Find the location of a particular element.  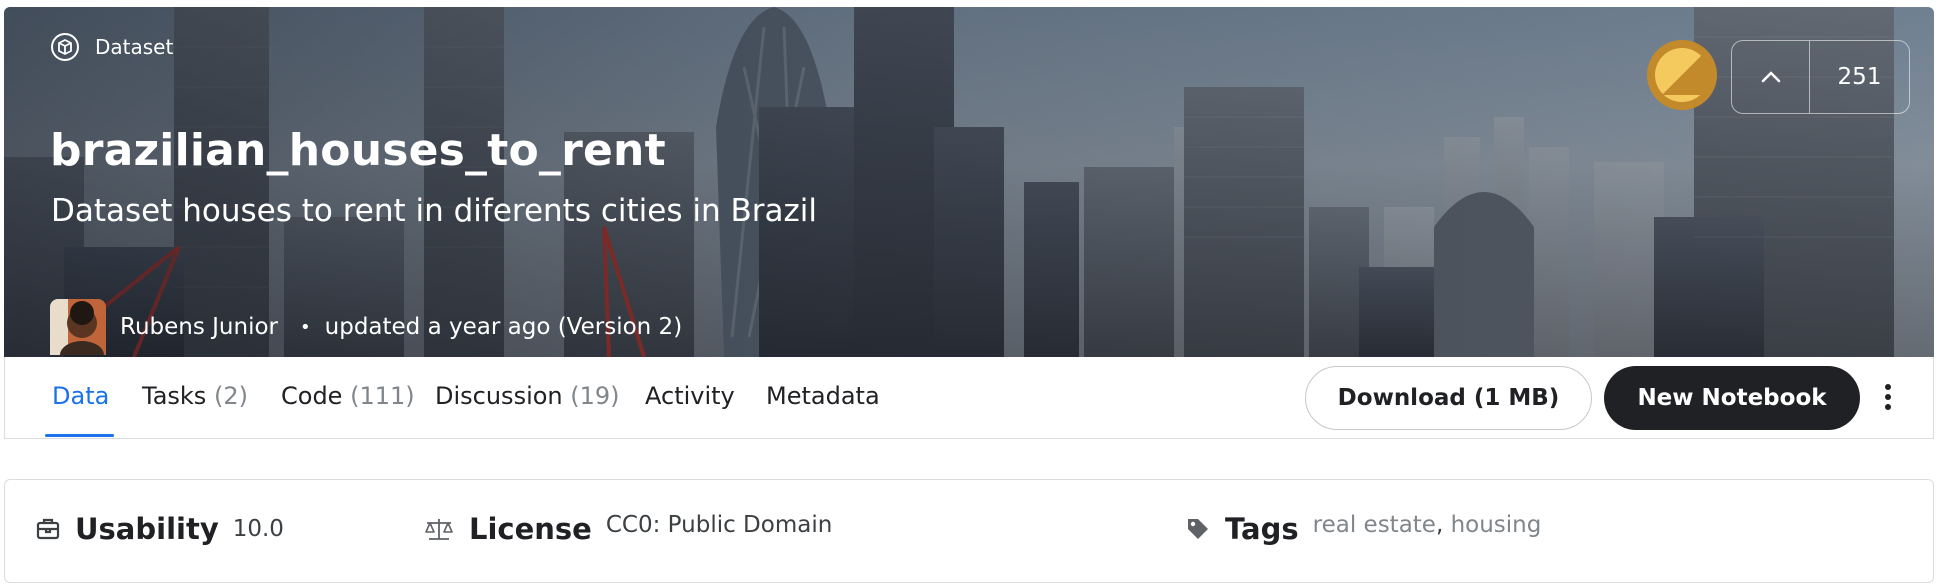

download-button: Download (1 MB) is located at coordinates (1448, 398).